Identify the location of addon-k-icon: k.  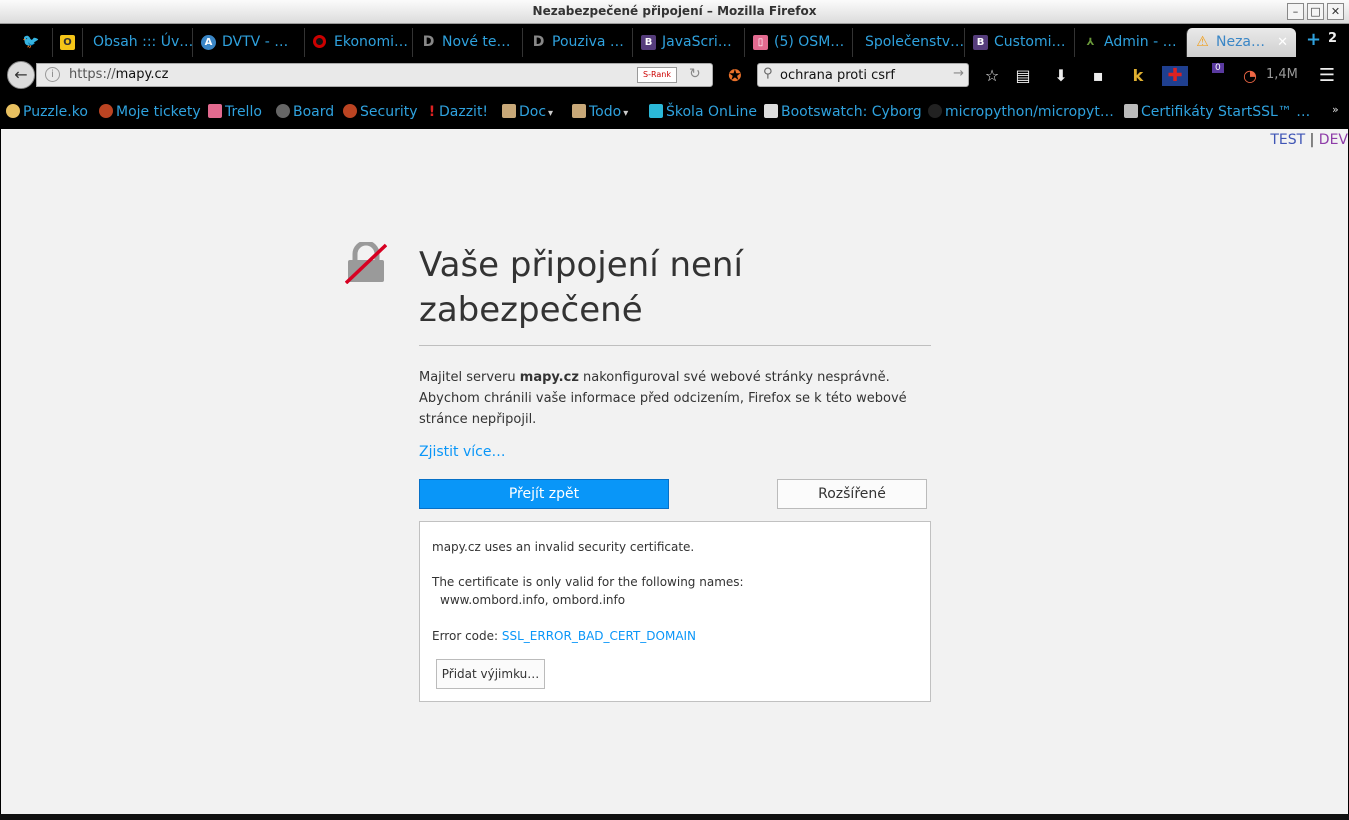
(1138, 76).